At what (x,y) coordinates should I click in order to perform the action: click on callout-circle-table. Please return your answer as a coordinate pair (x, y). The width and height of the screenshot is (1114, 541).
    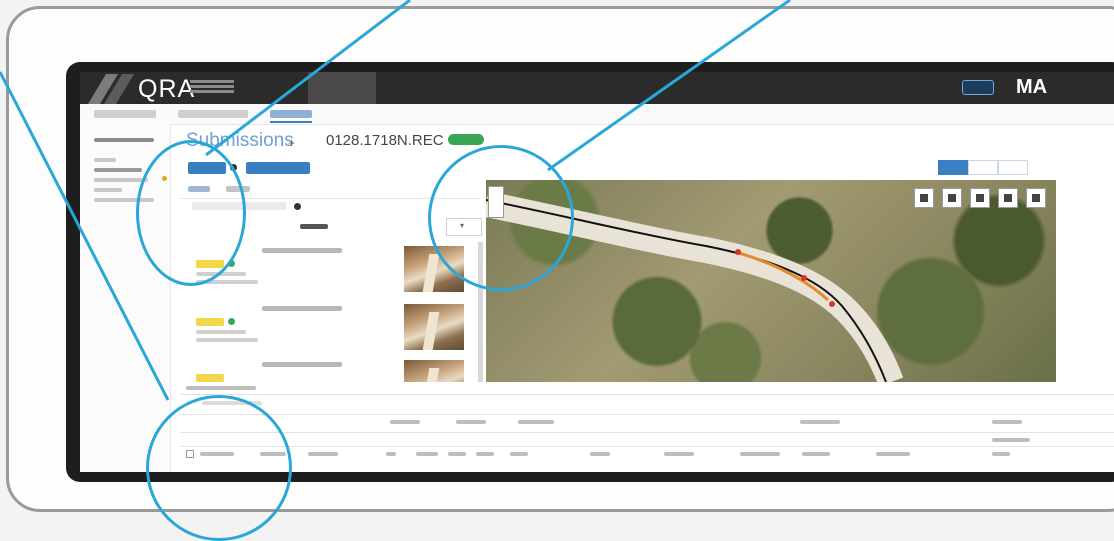
    Looking at the image, I should click on (219, 468).